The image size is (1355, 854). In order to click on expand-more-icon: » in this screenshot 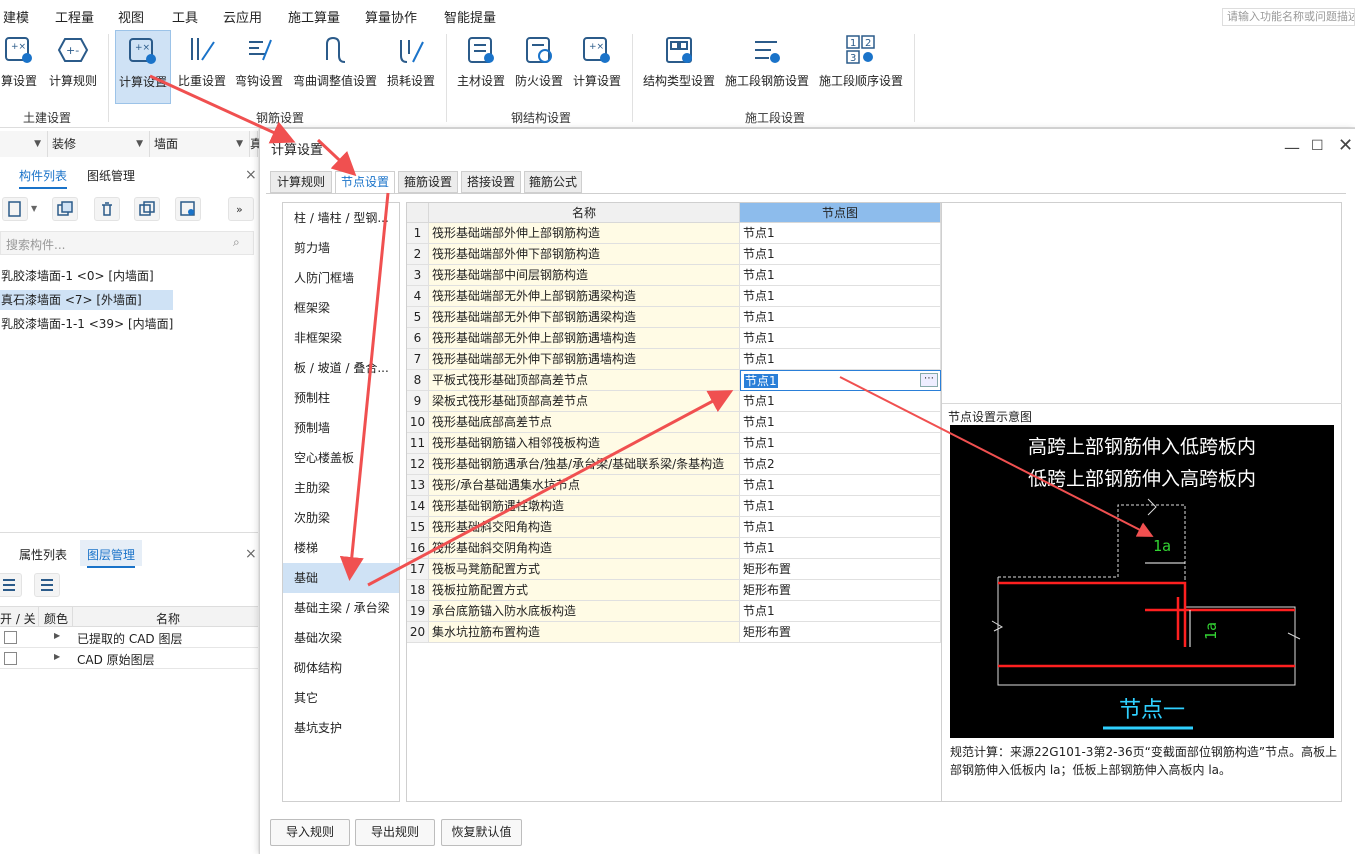, I will do `click(241, 209)`.